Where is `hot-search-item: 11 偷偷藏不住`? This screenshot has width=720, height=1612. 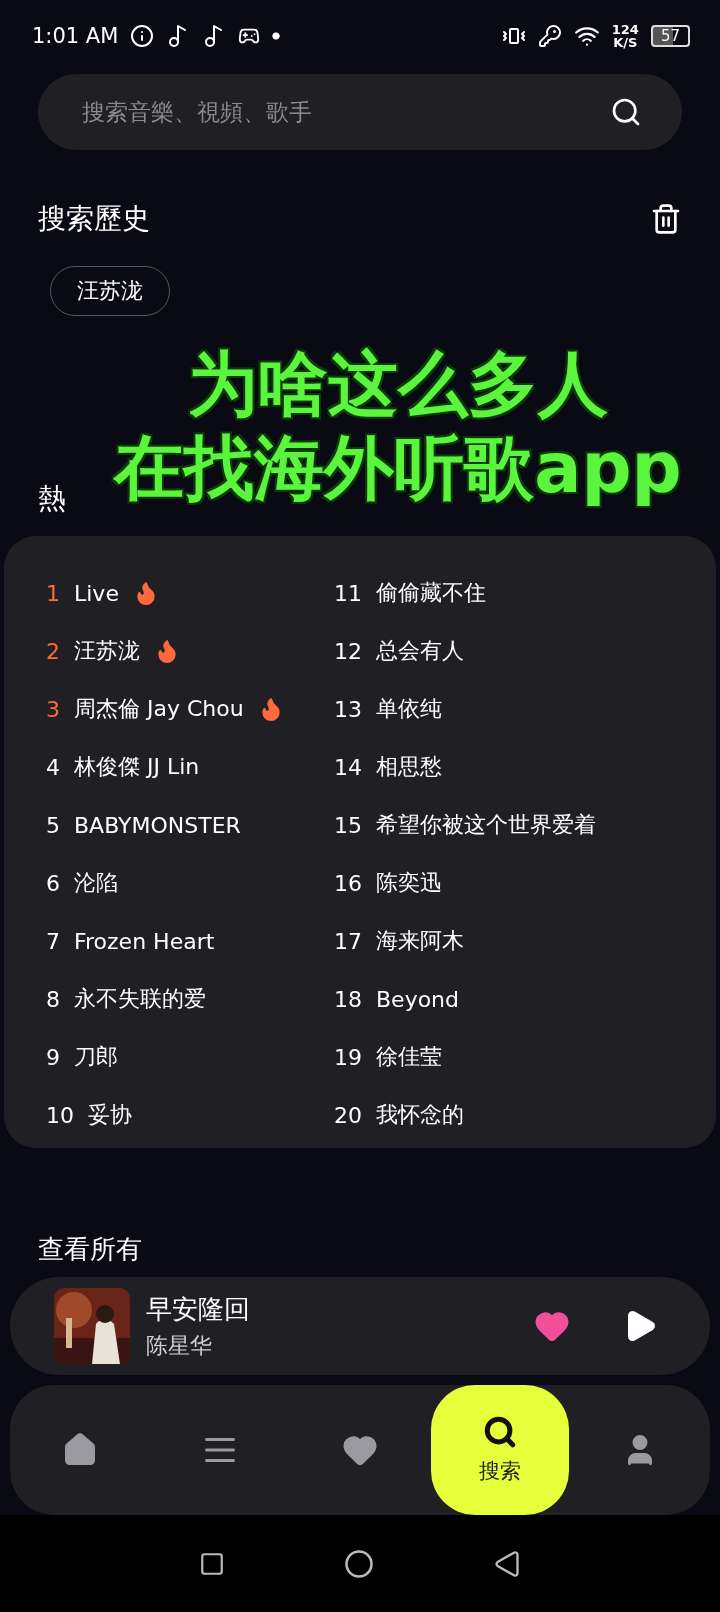
hot-search-item: 11 偷偷藏不住 is located at coordinates (525, 593).